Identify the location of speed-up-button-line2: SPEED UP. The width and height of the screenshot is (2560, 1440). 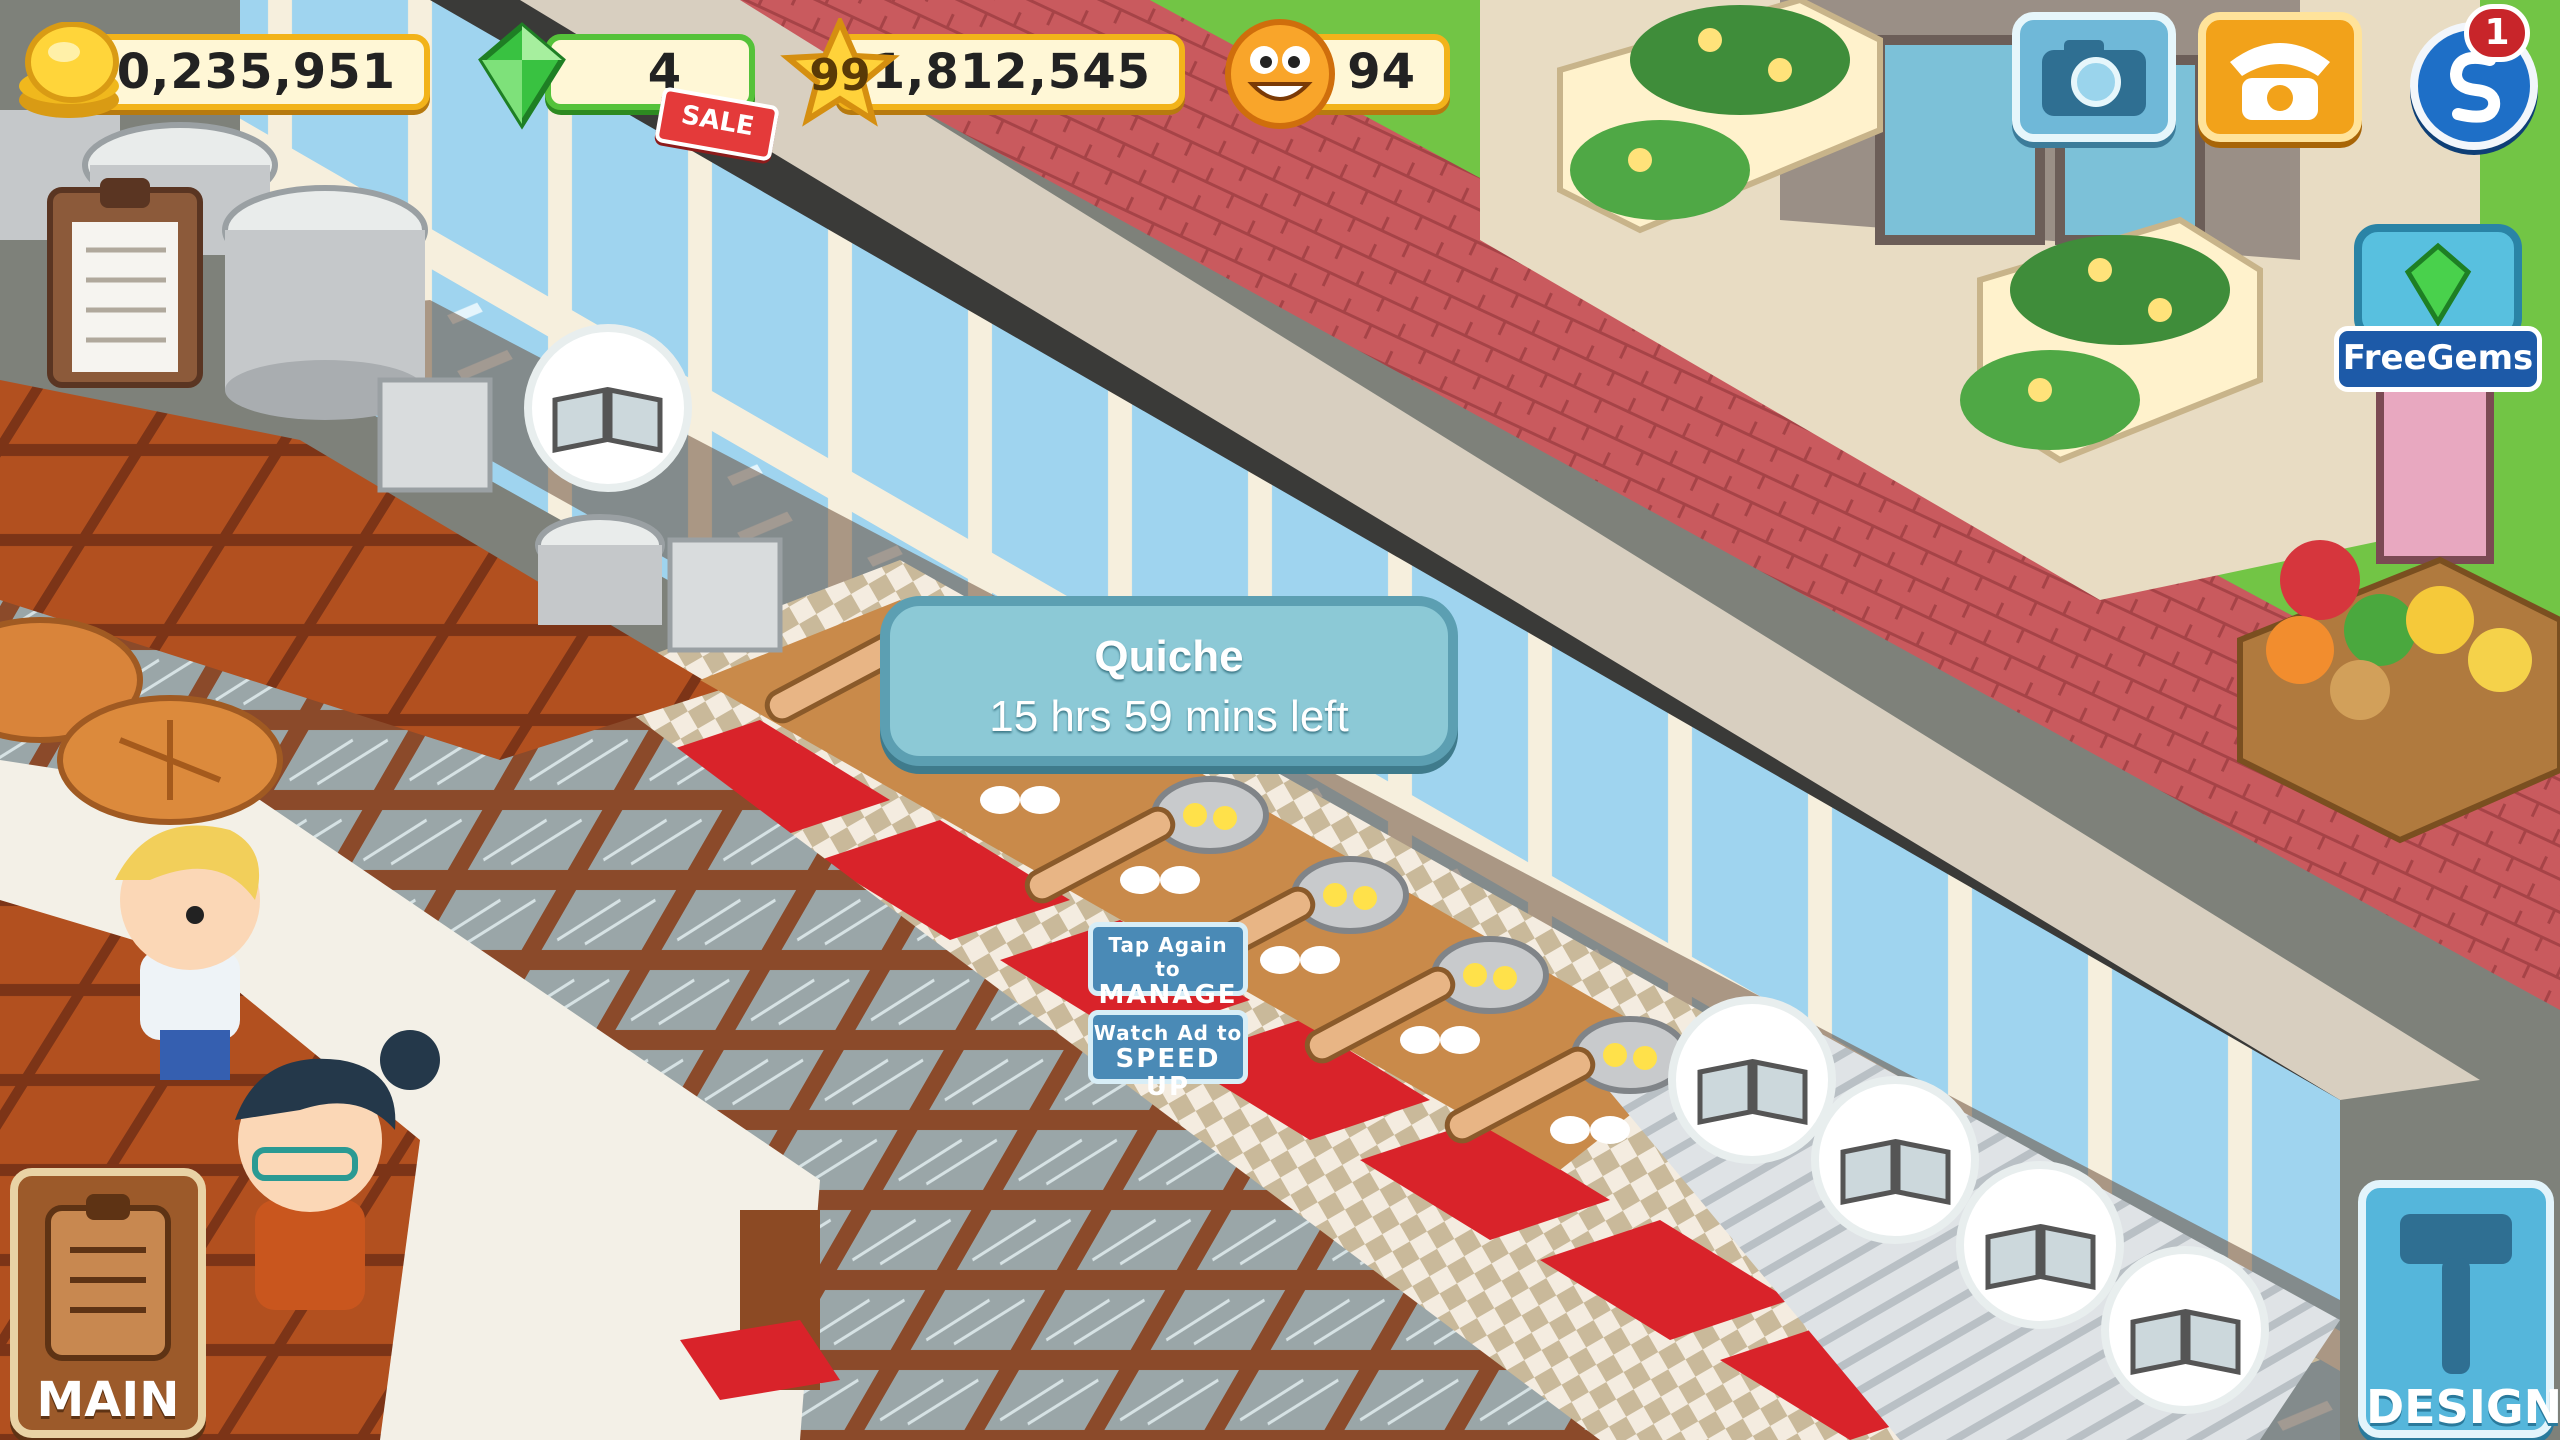
(1168, 1073).